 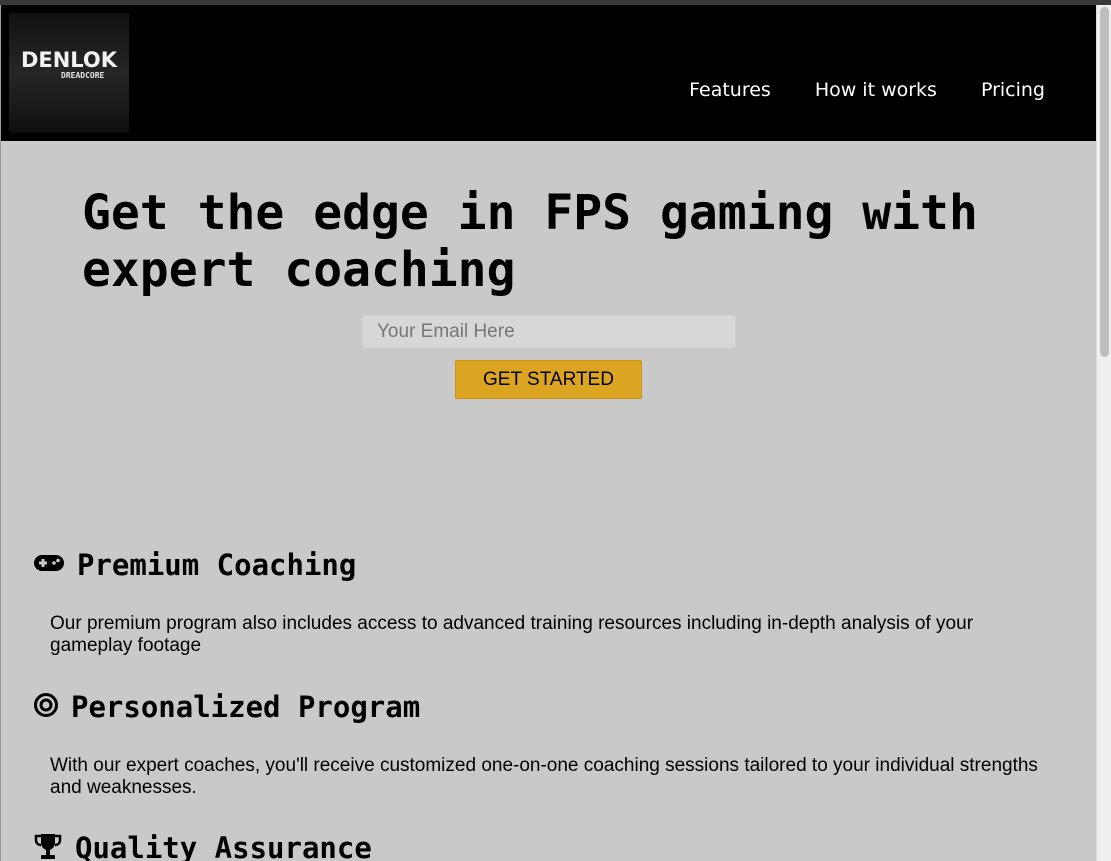 I want to click on nav-link-pricing: Pricing, so click(x=1013, y=90).